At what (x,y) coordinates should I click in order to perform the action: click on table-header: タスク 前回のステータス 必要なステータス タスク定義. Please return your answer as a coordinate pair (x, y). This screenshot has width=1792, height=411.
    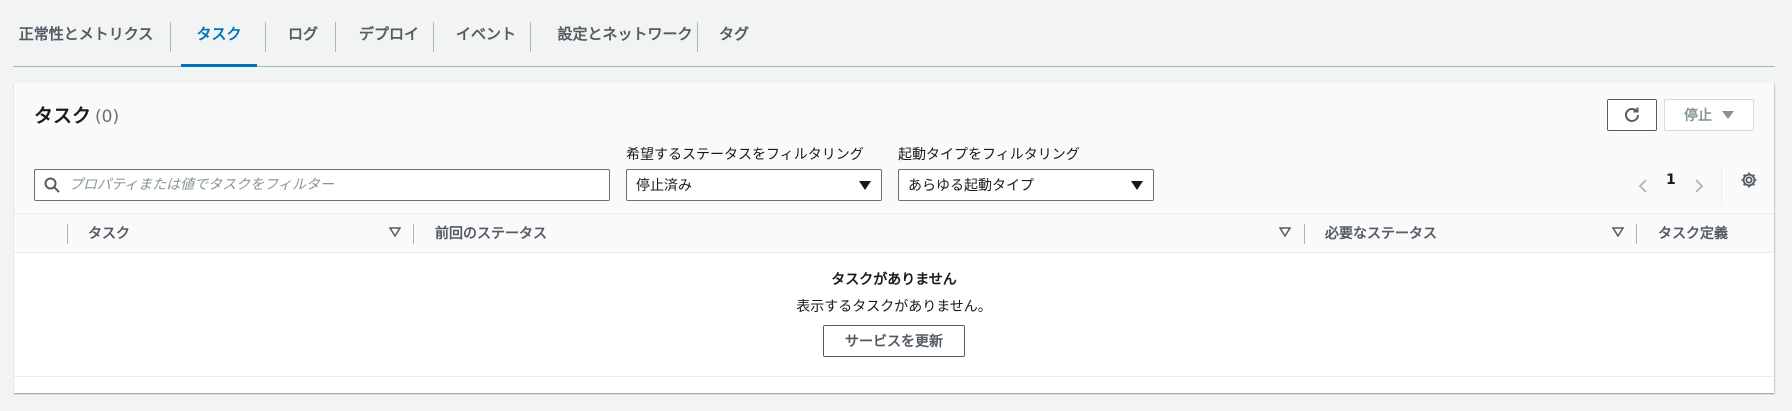
    Looking at the image, I should click on (894, 233).